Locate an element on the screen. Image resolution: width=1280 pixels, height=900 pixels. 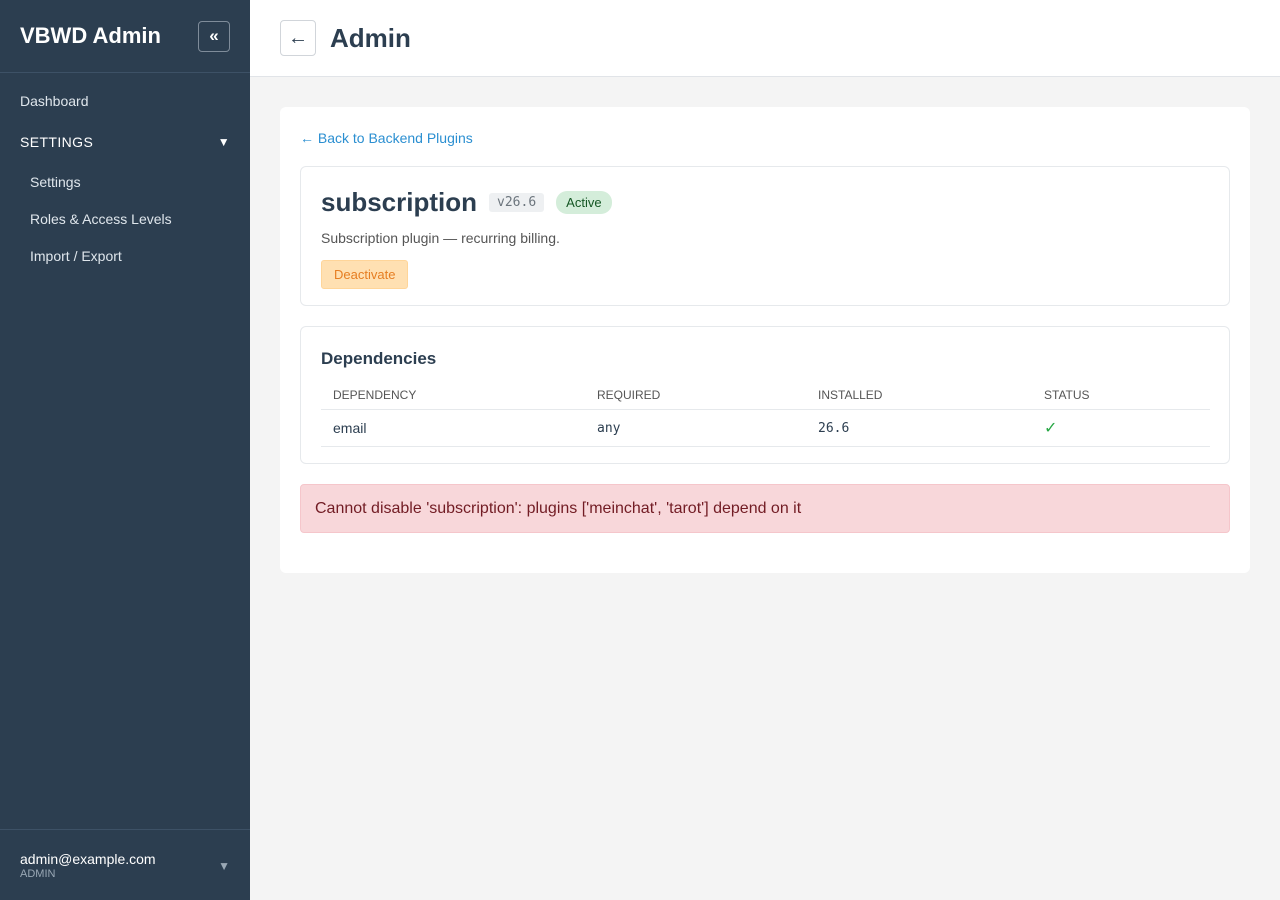
plugin-name: subscription is located at coordinates (399, 202).